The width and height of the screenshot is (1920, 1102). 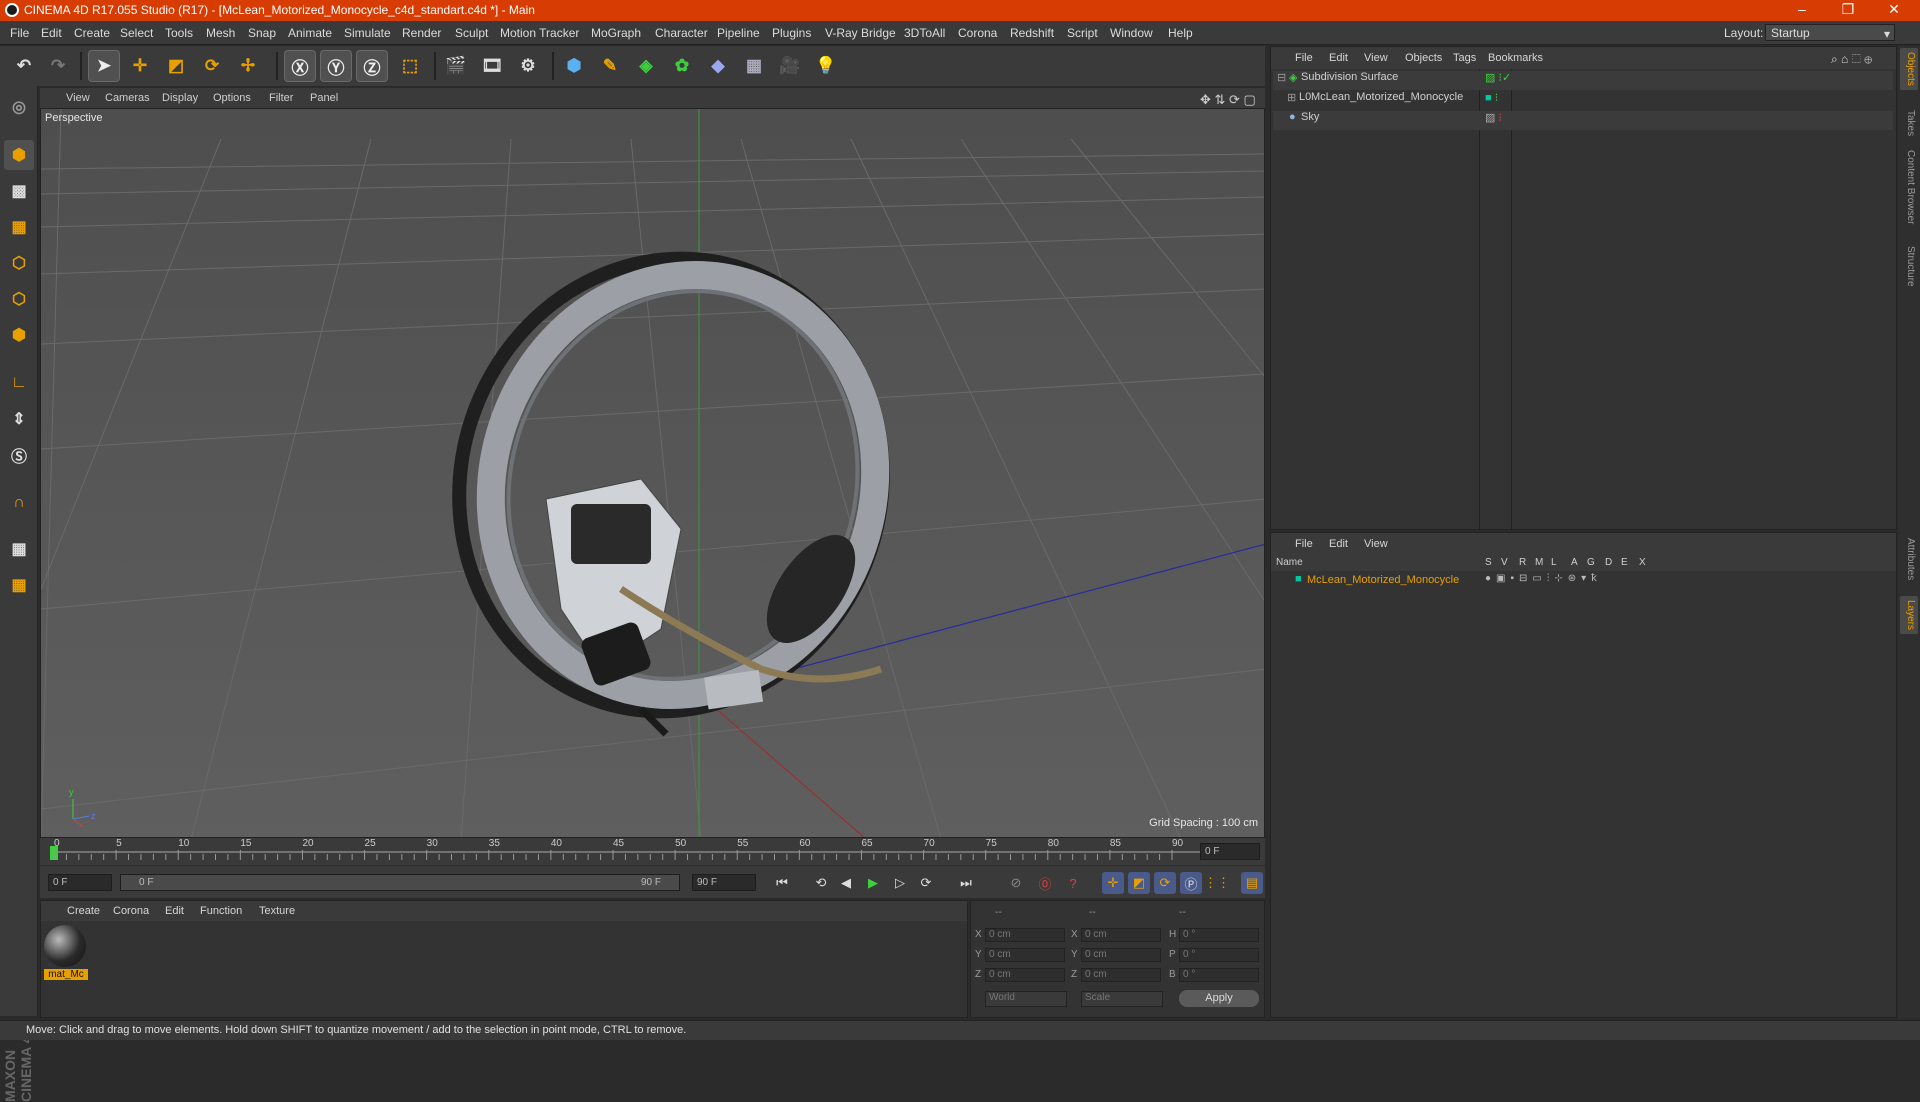 What do you see at coordinates (400, 882) in the screenshot?
I see `frame-range-slider: 0 F 90 F` at bounding box center [400, 882].